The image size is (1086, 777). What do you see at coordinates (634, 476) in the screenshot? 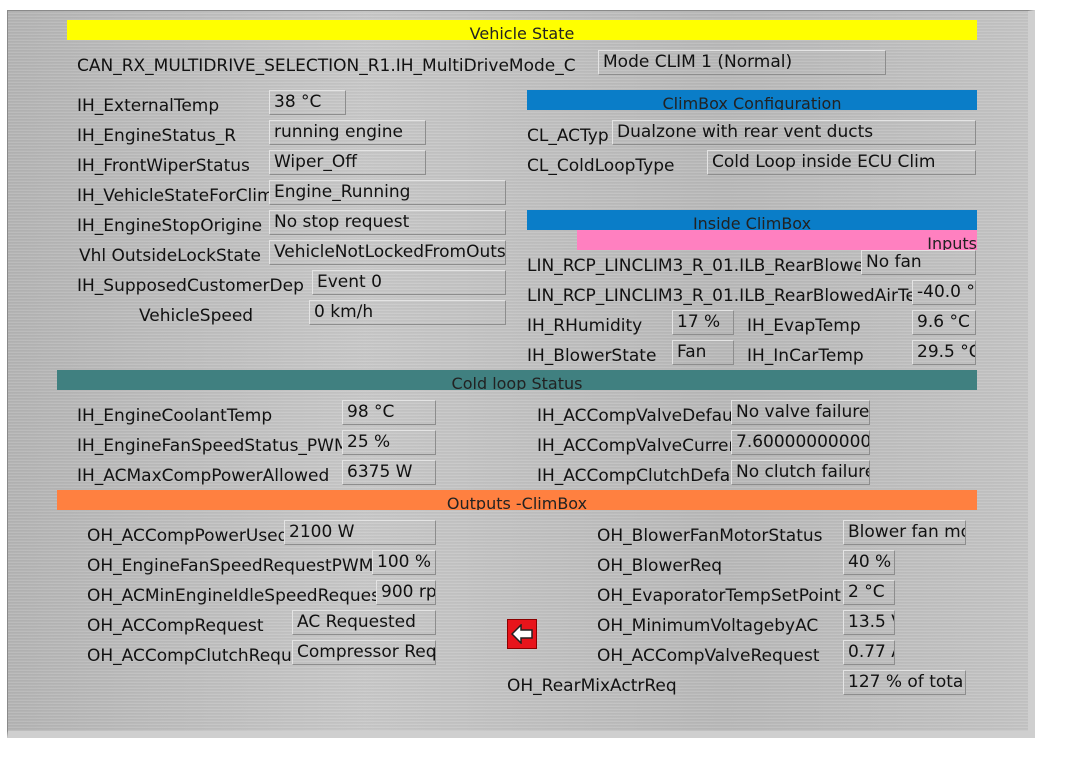
I see `ac-comp-clutch-default-label: IH_ACCompClutchDefault` at bounding box center [634, 476].